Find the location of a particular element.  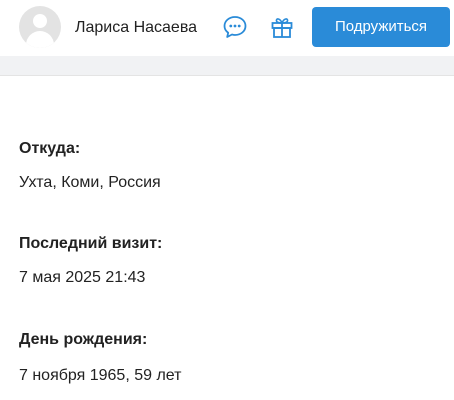

last-visit-value: 7 мая 2025 21:43 is located at coordinates (82, 277).